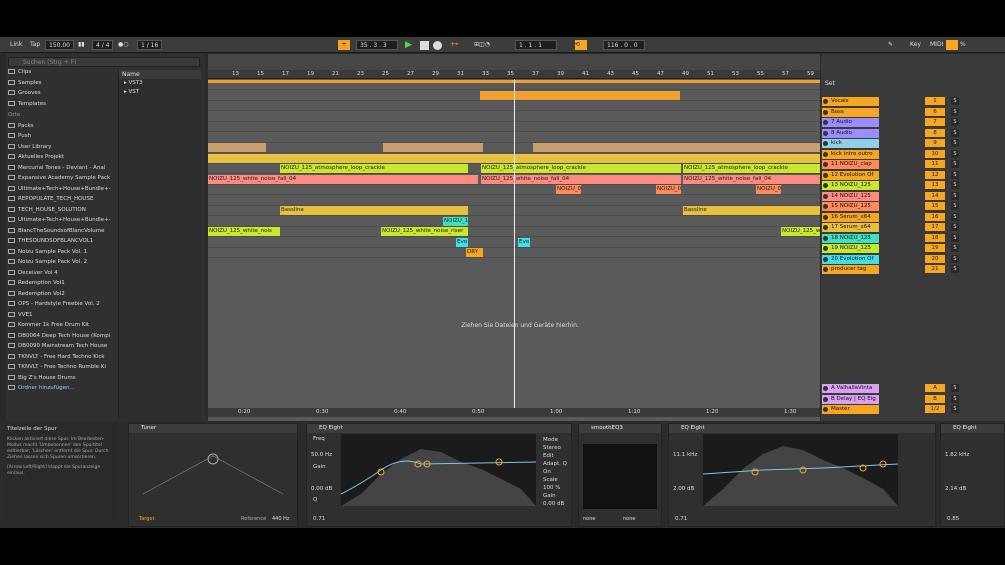 This screenshot has height=565, width=1005. Describe the element at coordinates (59, 336) in the screenshot. I see `browser-place: DB0064 Deep Tech House (Kompi` at that location.